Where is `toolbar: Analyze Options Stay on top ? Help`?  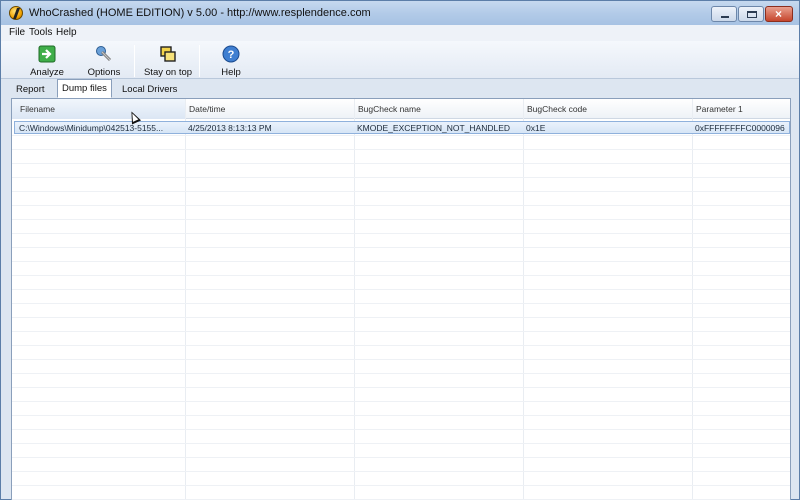
toolbar: Analyze Options Stay on top ? Help is located at coordinates (400, 60).